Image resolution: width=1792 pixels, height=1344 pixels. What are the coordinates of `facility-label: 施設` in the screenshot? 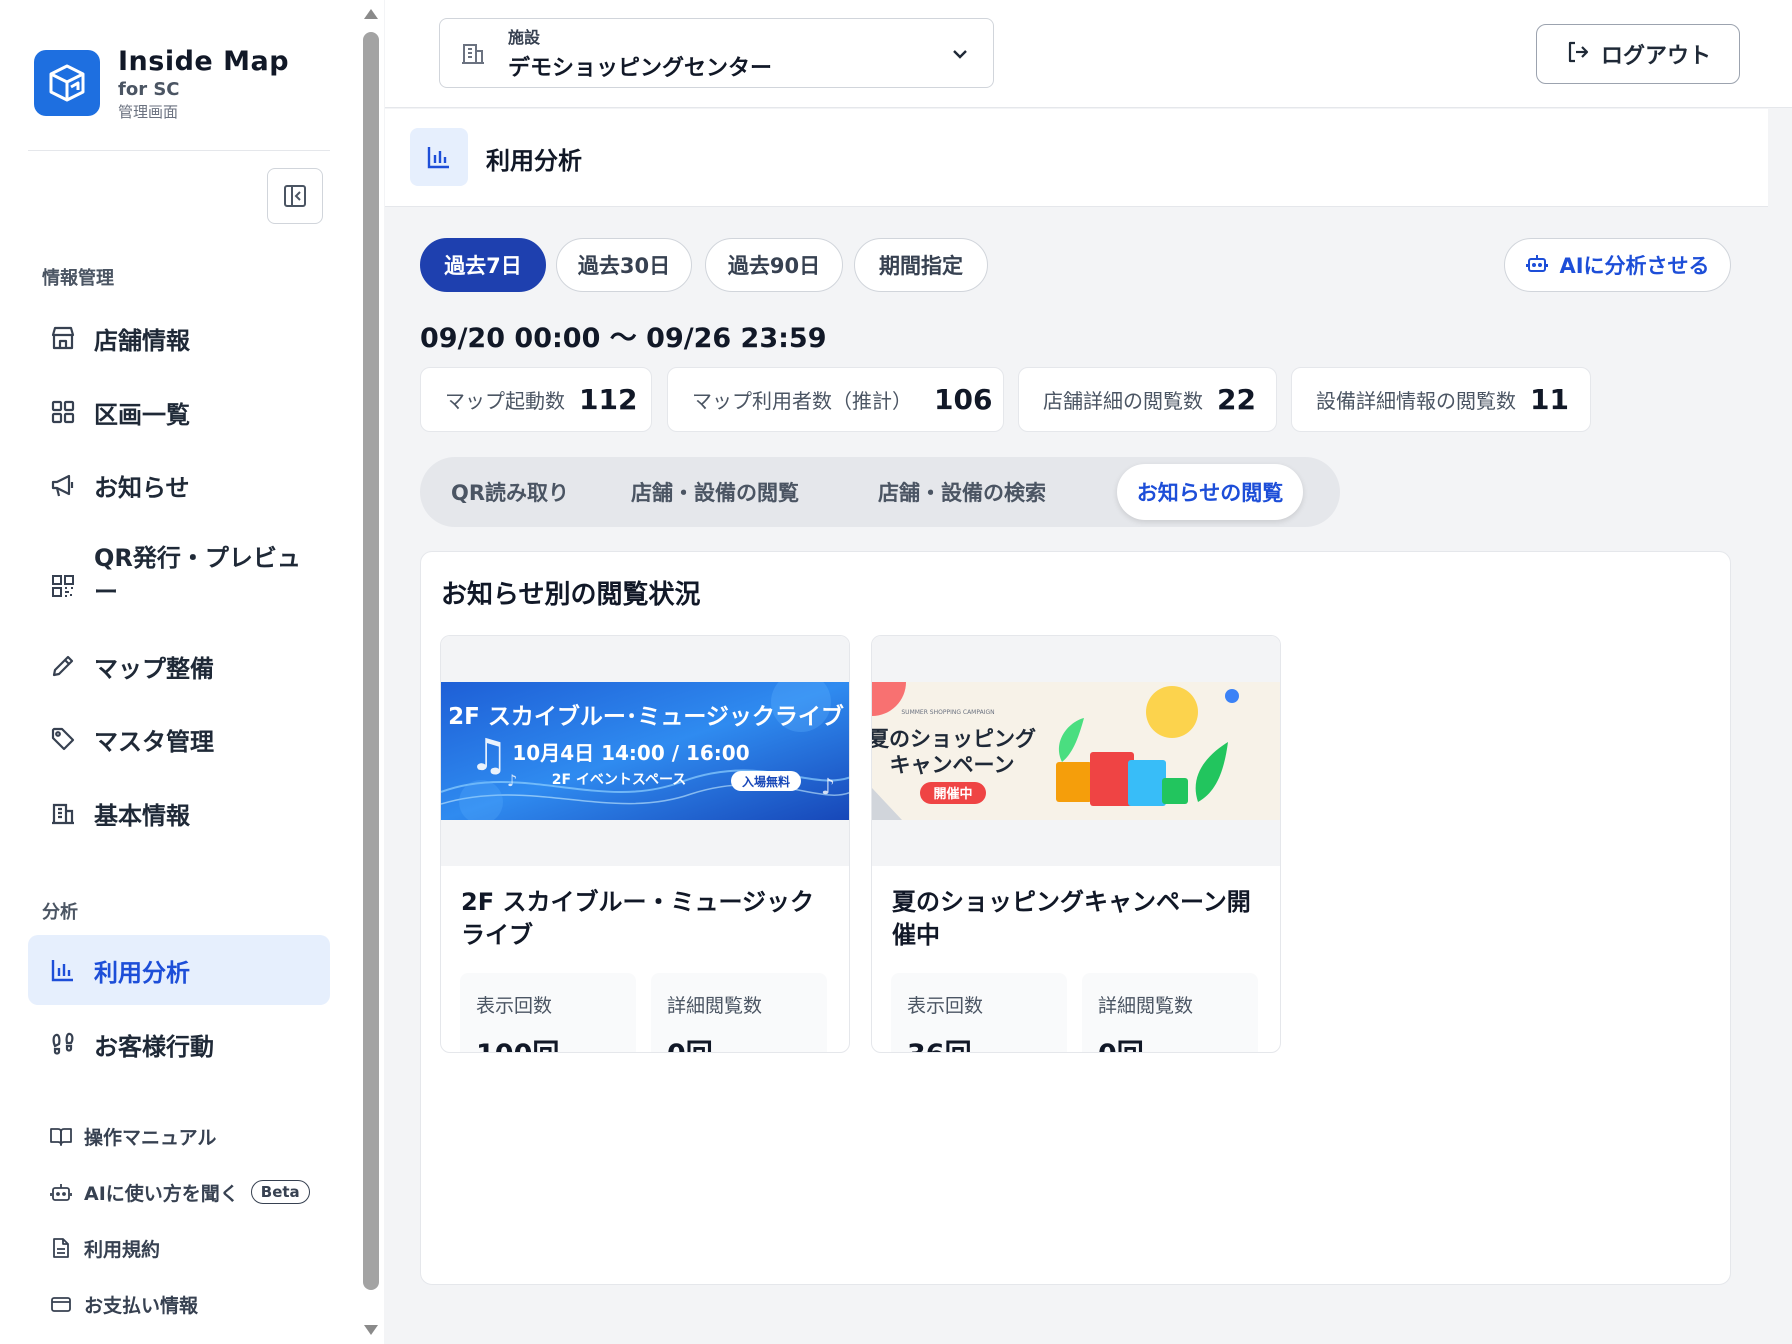 It's located at (524, 37).